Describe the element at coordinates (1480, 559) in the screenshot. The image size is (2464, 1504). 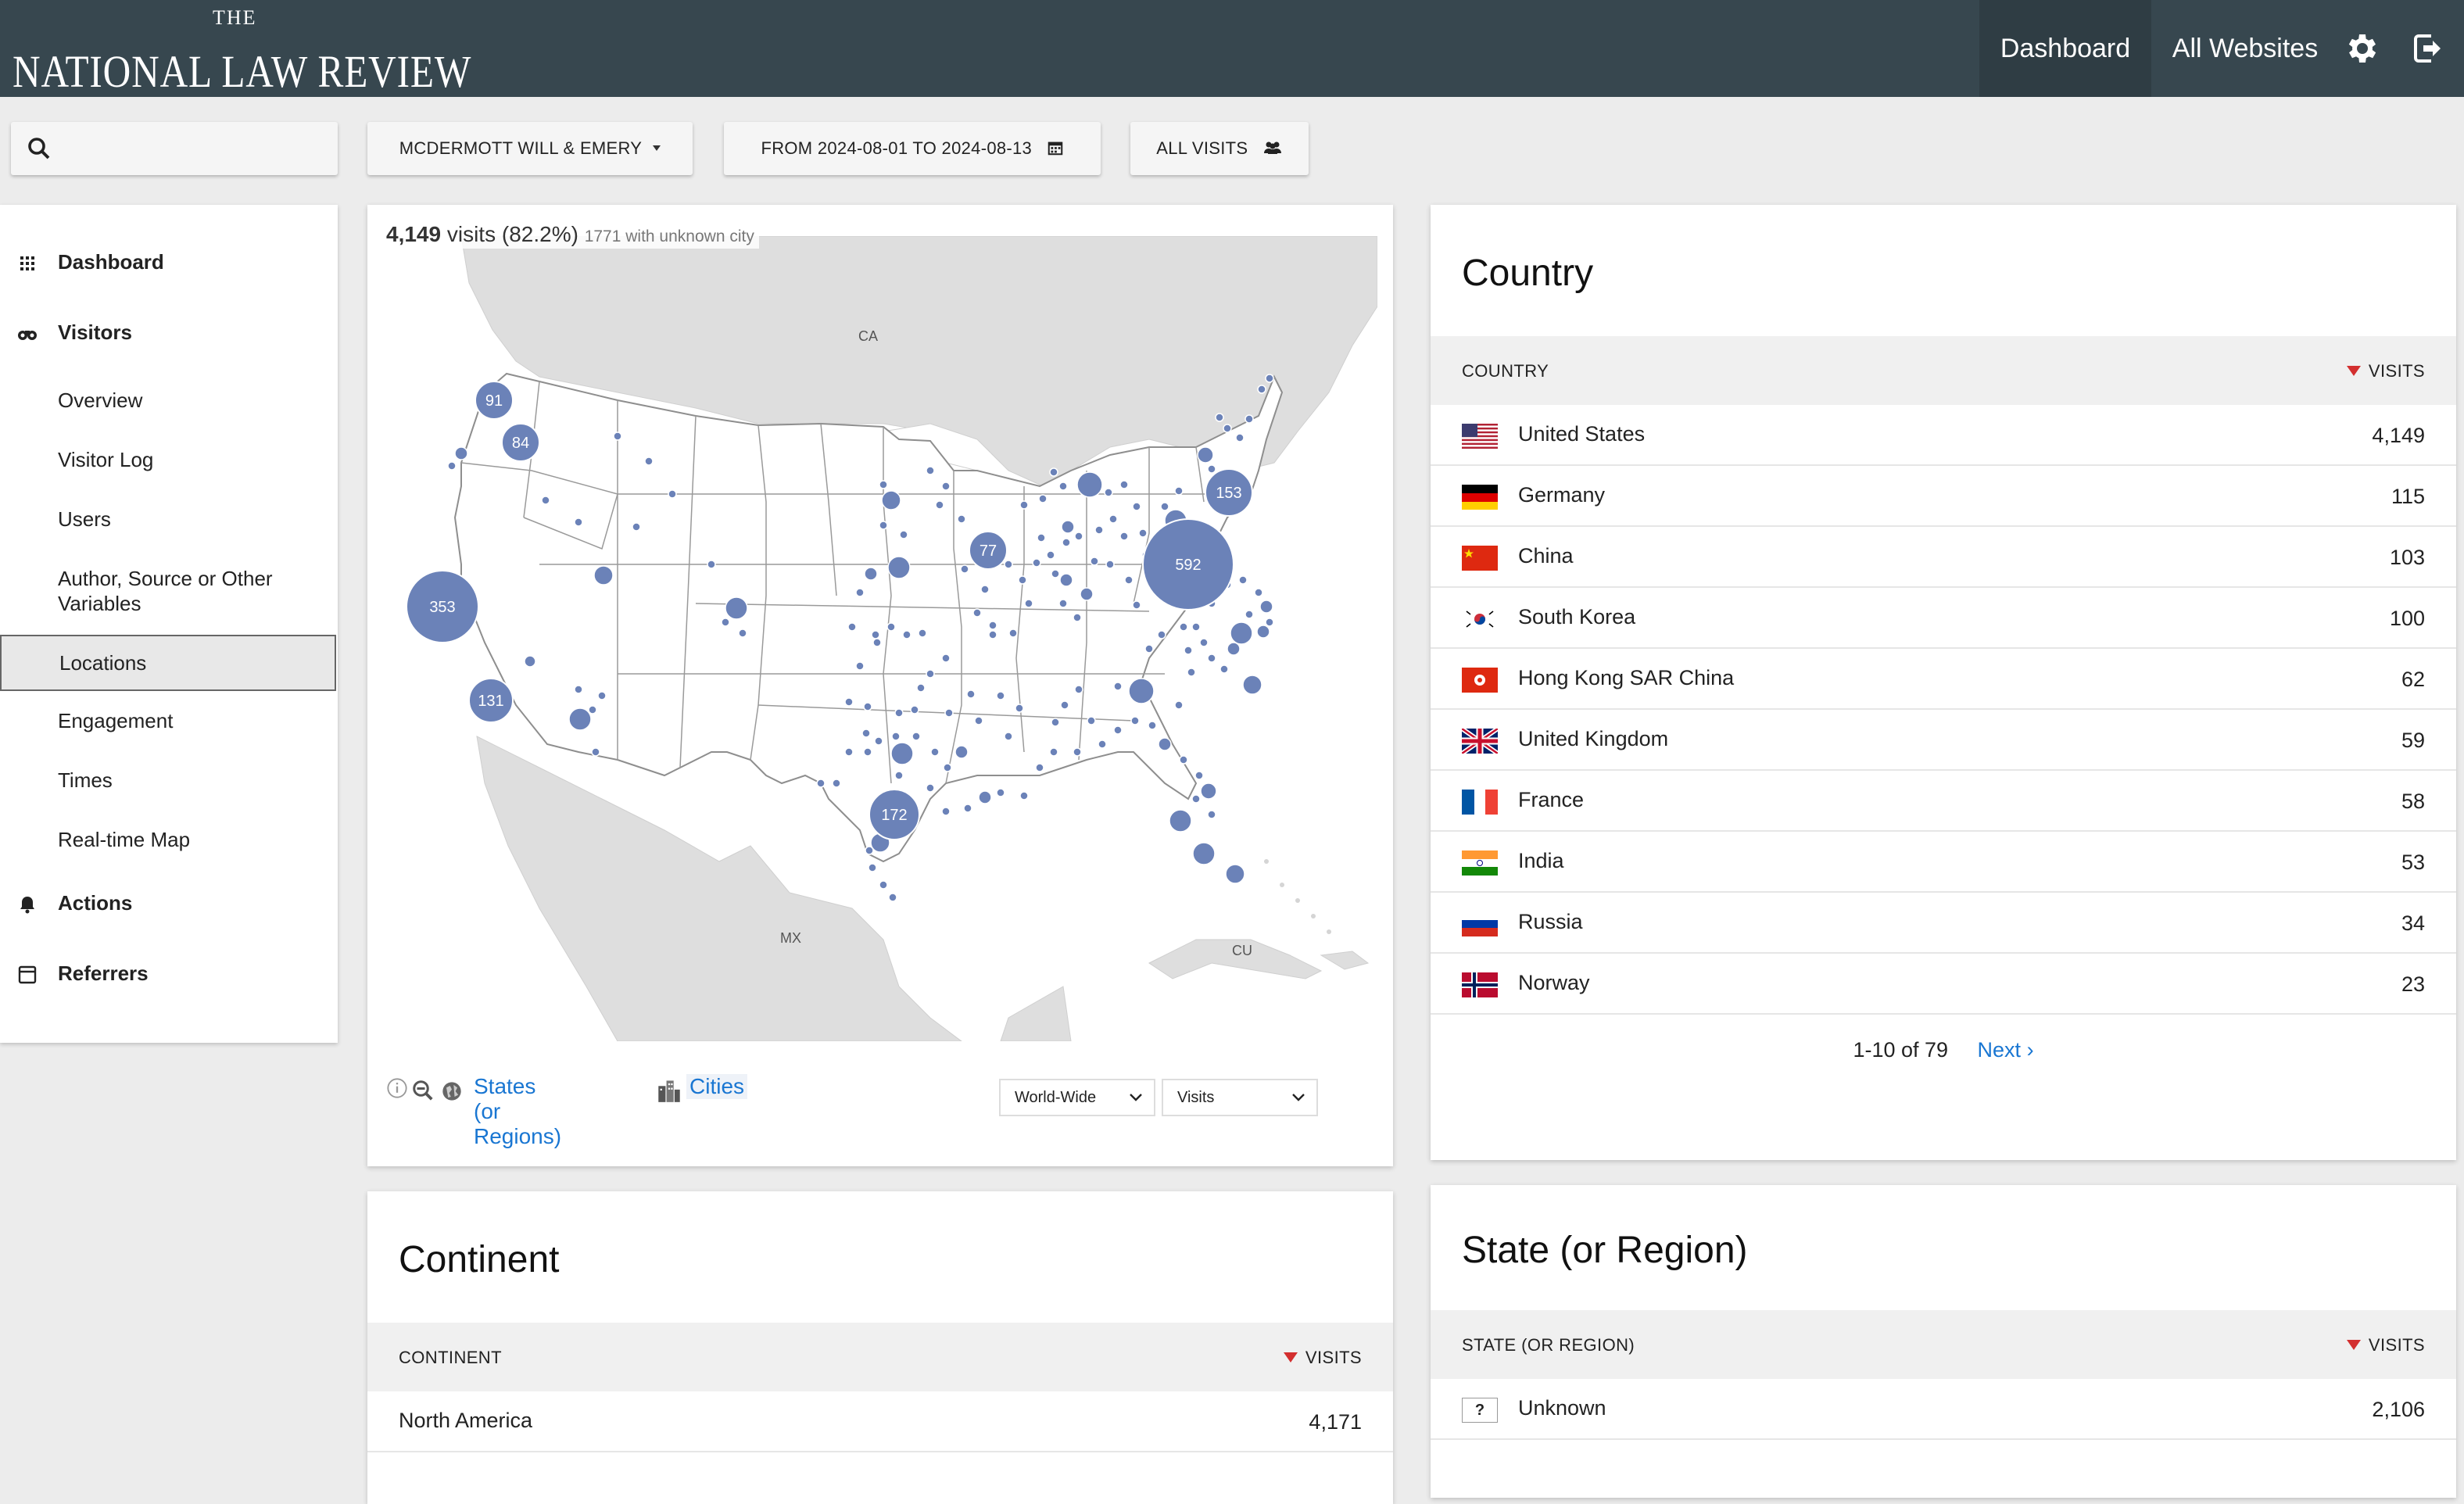
I see `flag-cn-icon` at that location.